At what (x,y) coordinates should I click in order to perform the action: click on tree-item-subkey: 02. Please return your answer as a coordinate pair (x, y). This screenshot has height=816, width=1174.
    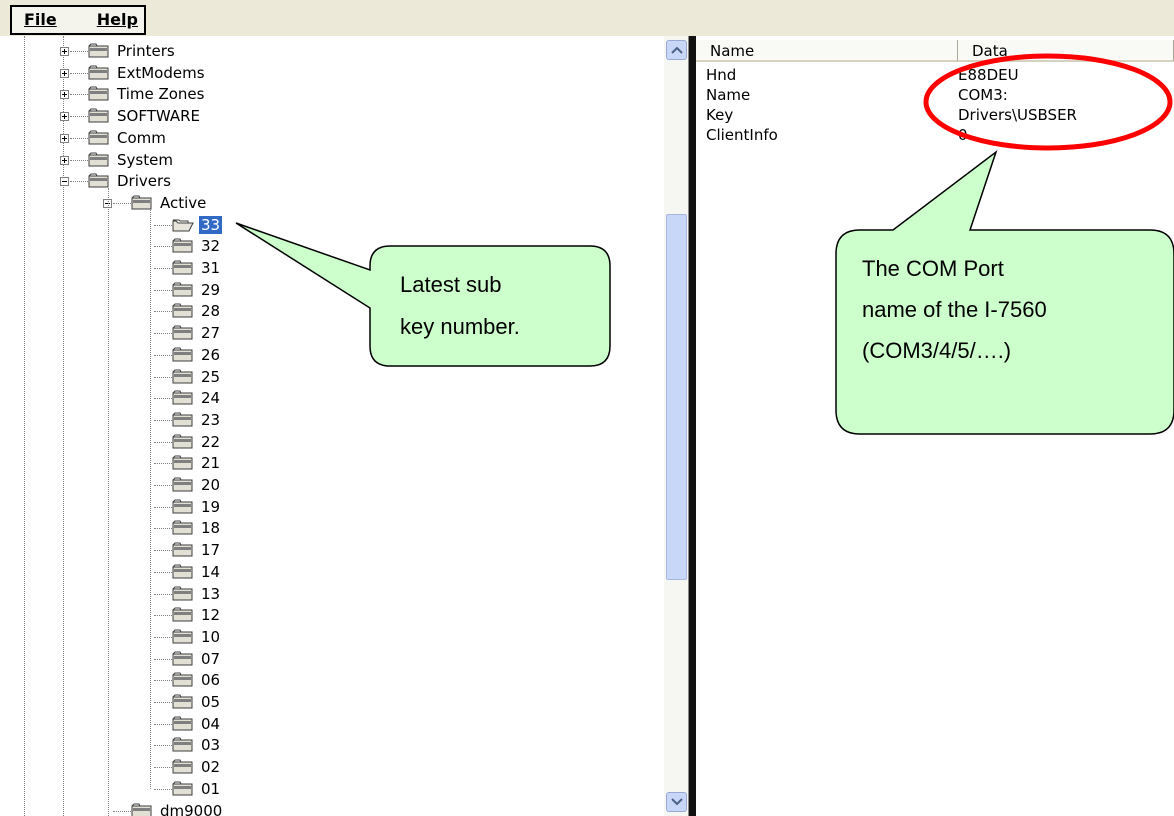
    Looking at the image, I should click on (197, 767).